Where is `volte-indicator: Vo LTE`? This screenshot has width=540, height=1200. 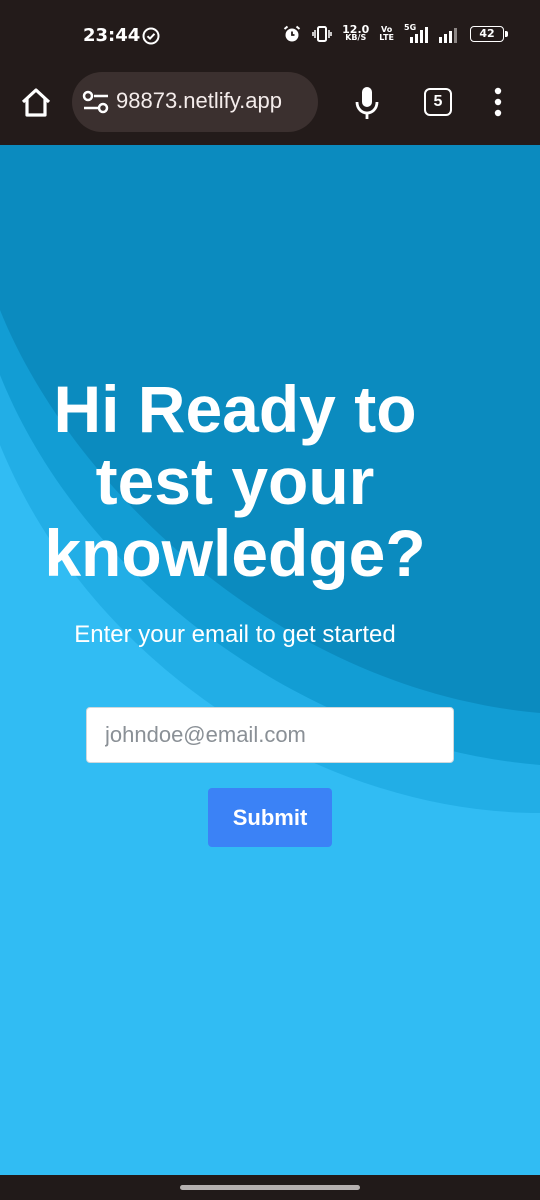
volte-indicator: Vo LTE is located at coordinates (386, 33).